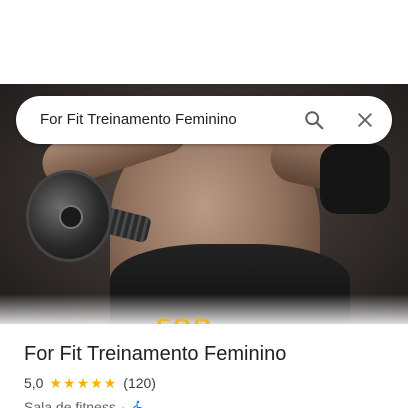  Describe the element at coordinates (365, 120) in the screenshot. I see `close-icon` at that location.